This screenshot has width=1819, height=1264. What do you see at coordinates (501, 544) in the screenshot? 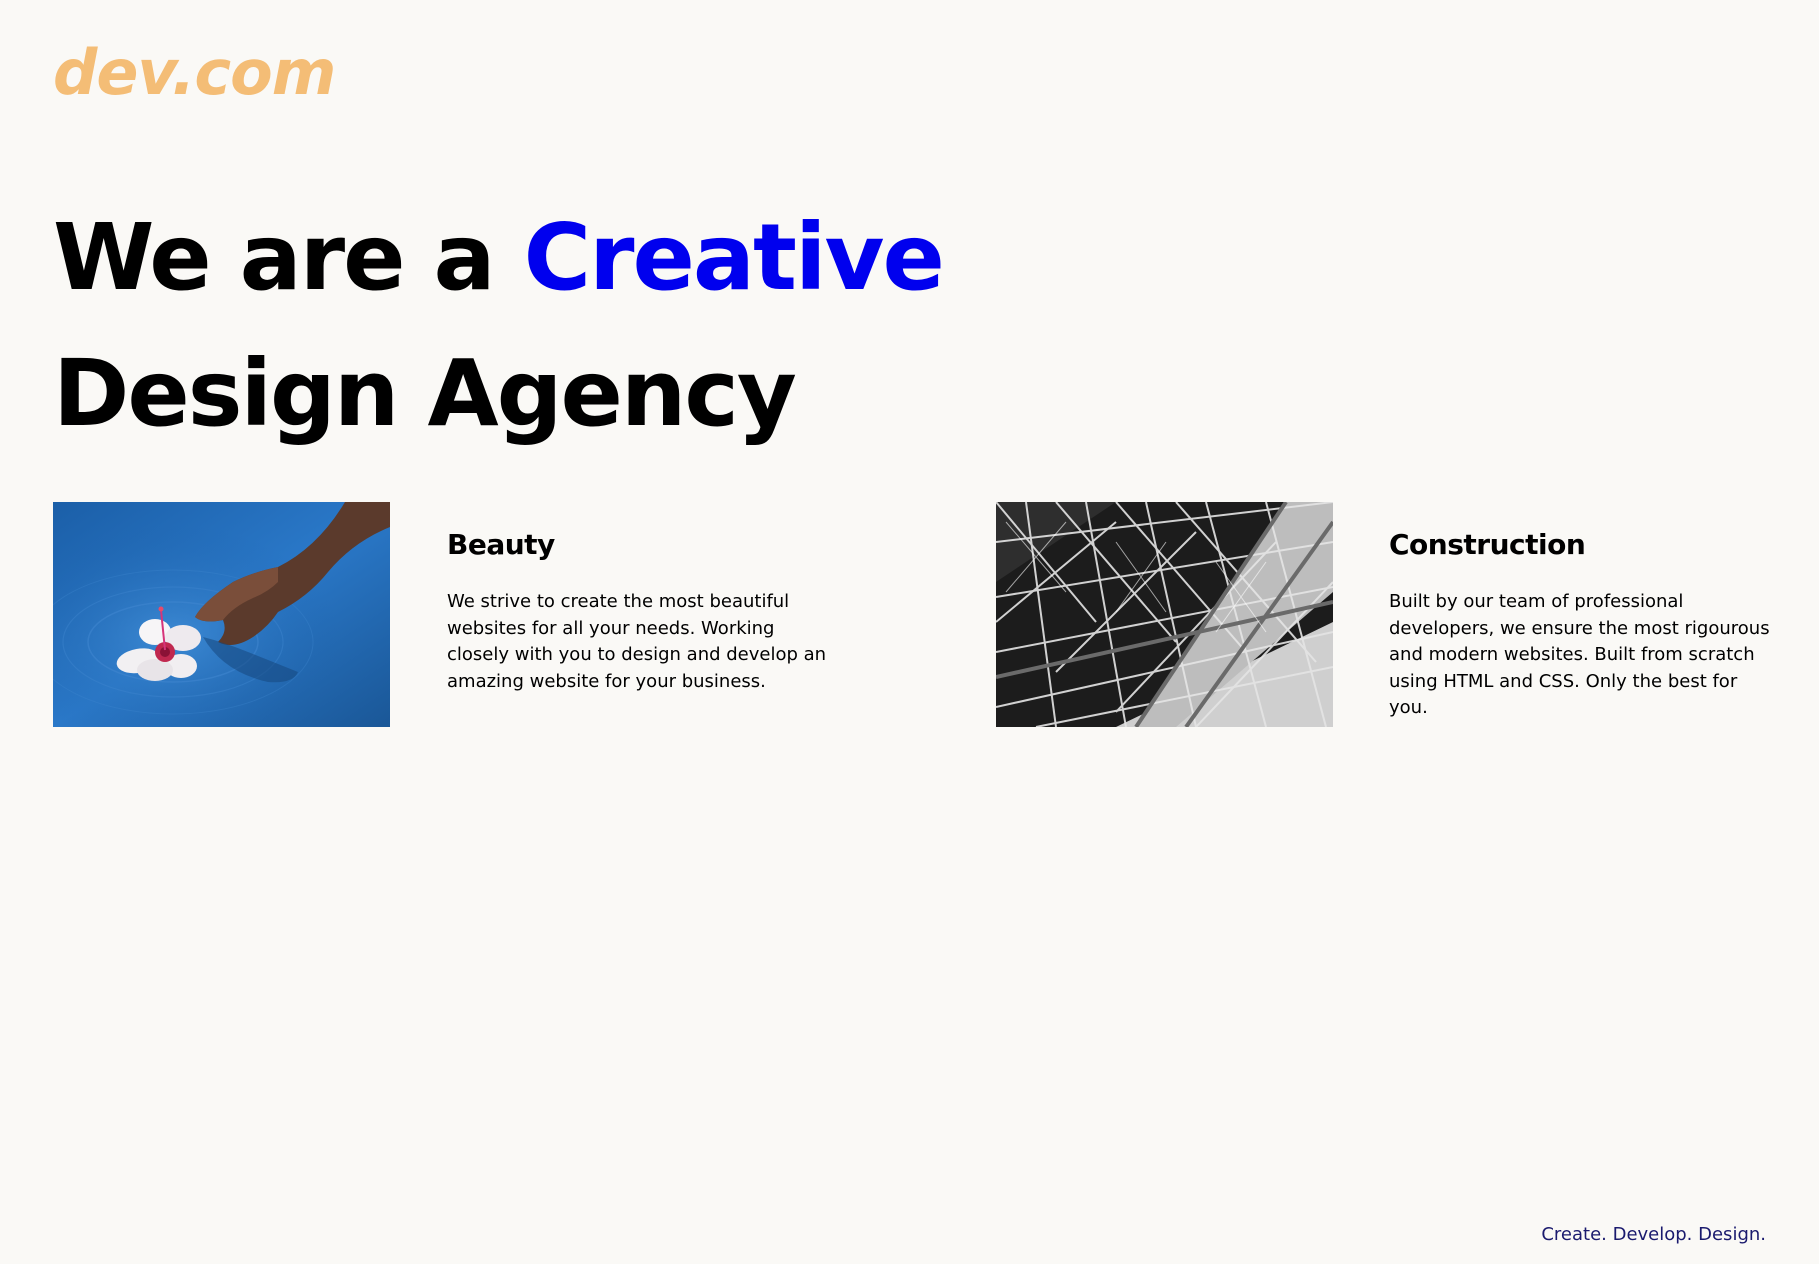
I see `card-title-beauty: Beauty` at bounding box center [501, 544].